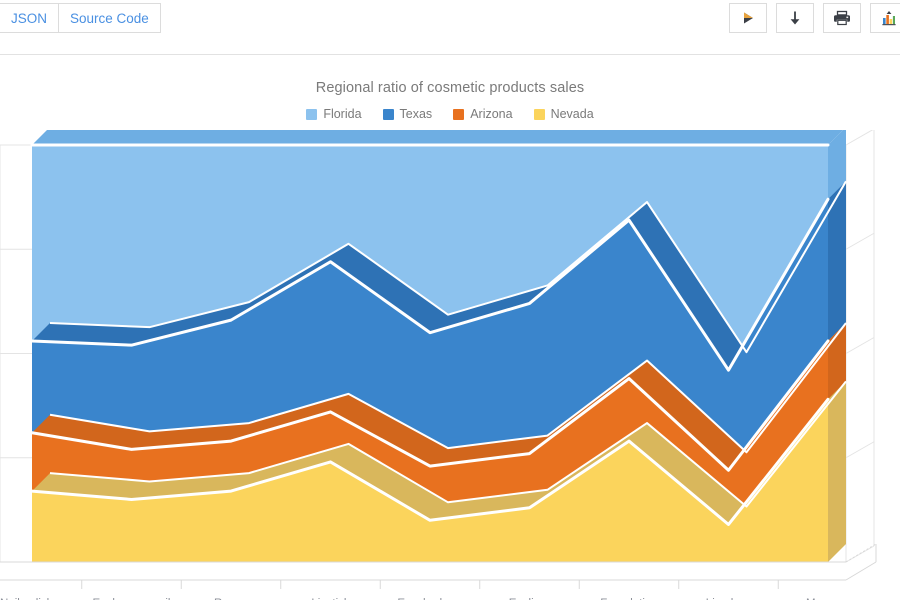  I want to click on legend-item-nevada: Nevada, so click(563, 114).